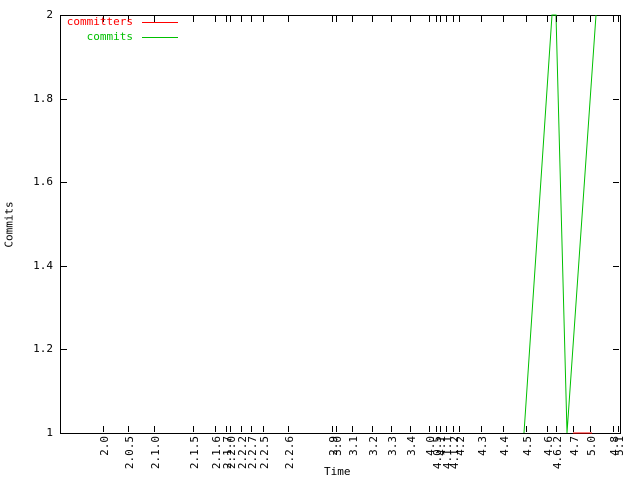 This screenshot has height=480, width=640. Describe the element at coordinates (591, 446) in the screenshot. I see `x-tick-label: 5.0` at that location.